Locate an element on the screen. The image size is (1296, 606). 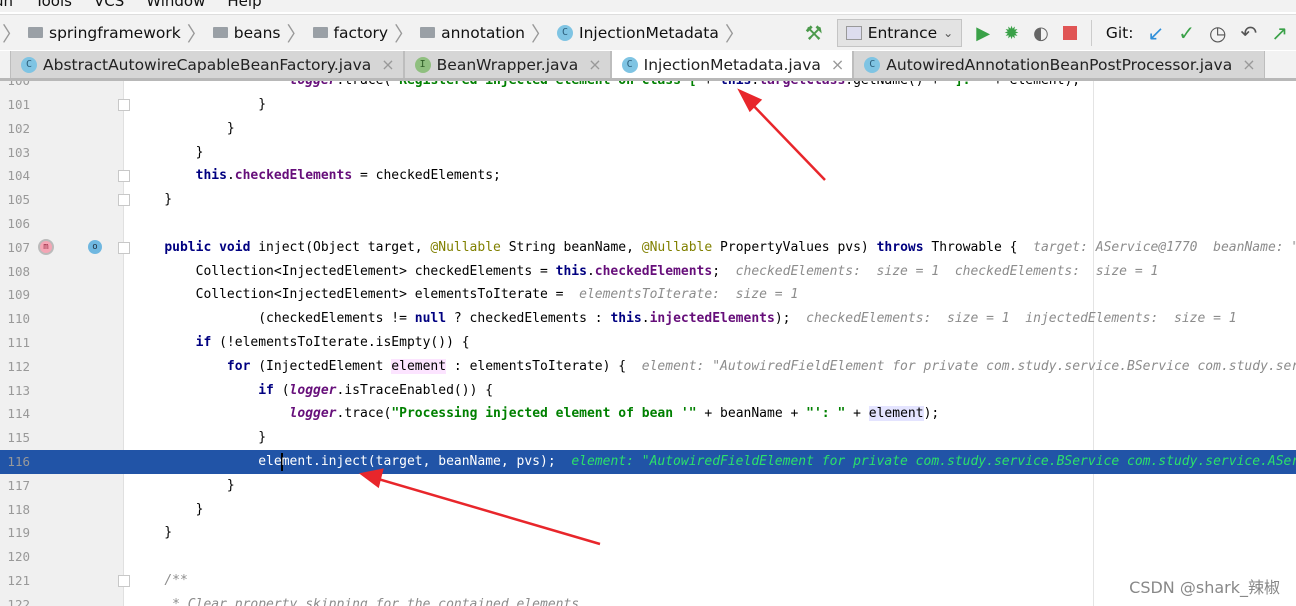
editor-tab: C InjectionMetadata.java × is located at coordinates (732, 64).